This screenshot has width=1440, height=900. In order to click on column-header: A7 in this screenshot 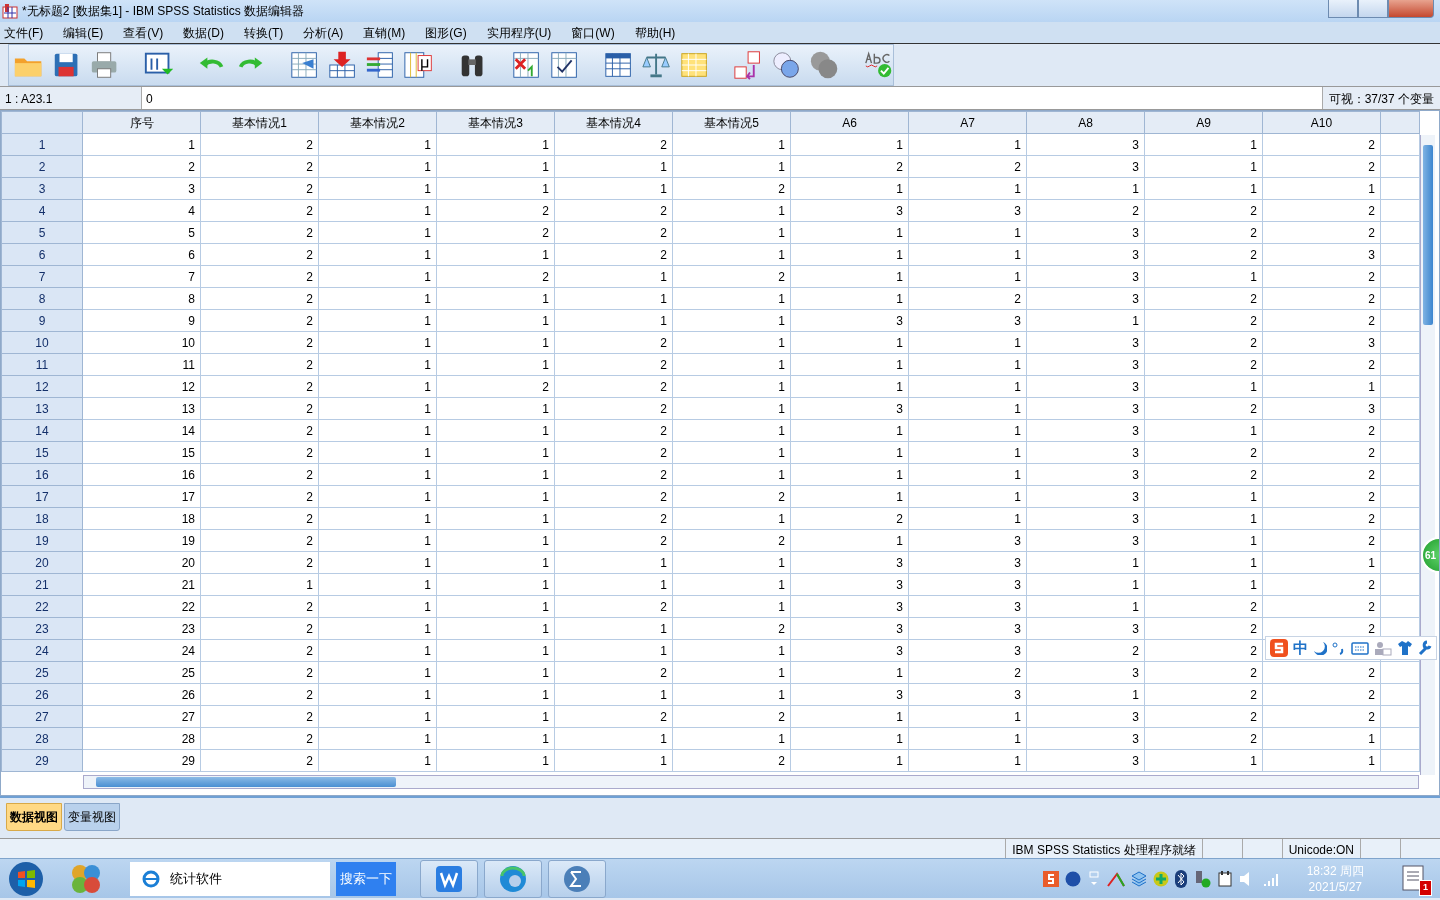, I will do `click(967, 122)`.